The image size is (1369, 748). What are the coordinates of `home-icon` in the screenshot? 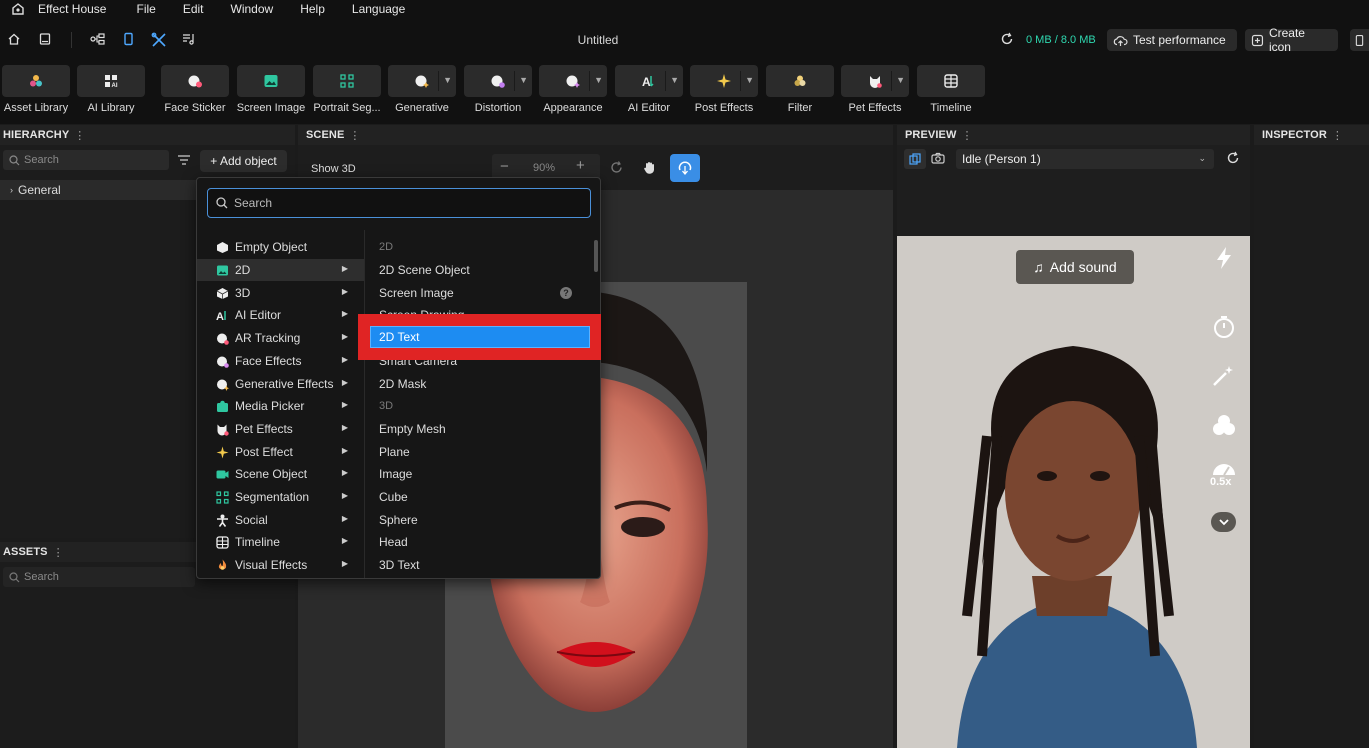 It's located at (15, 40).